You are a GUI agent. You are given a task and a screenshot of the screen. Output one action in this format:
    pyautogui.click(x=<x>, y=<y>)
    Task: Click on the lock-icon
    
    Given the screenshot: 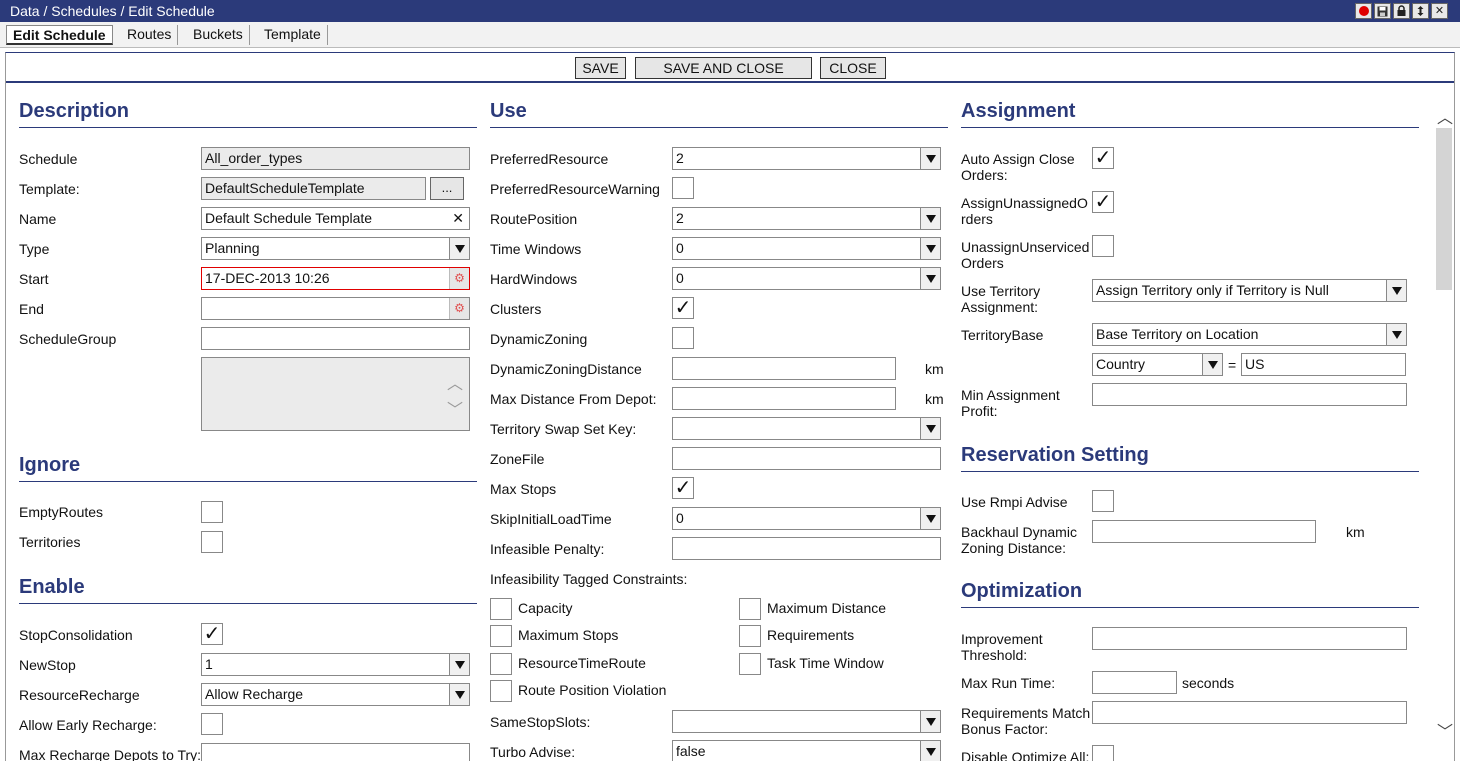 What is the action you would take?
    pyautogui.click(x=1401, y=11)
    